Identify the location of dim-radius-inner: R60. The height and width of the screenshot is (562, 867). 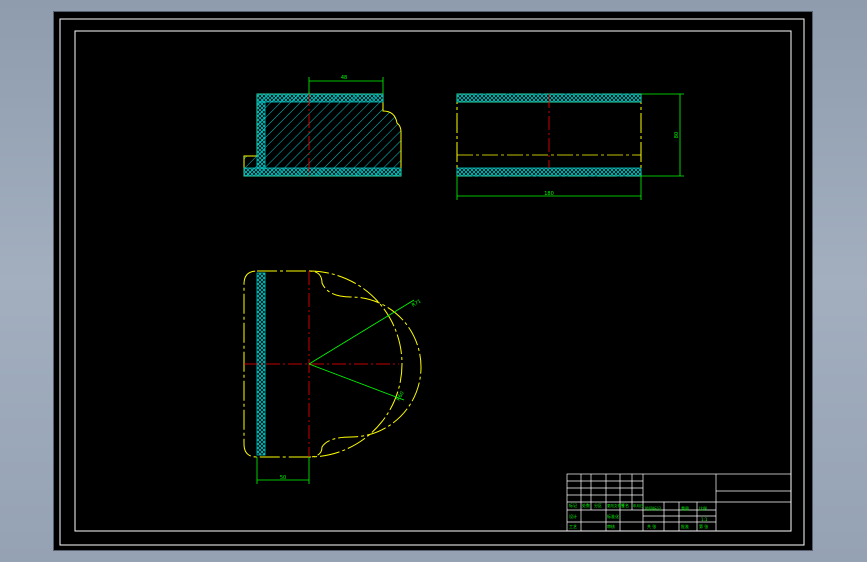
(401, 396).